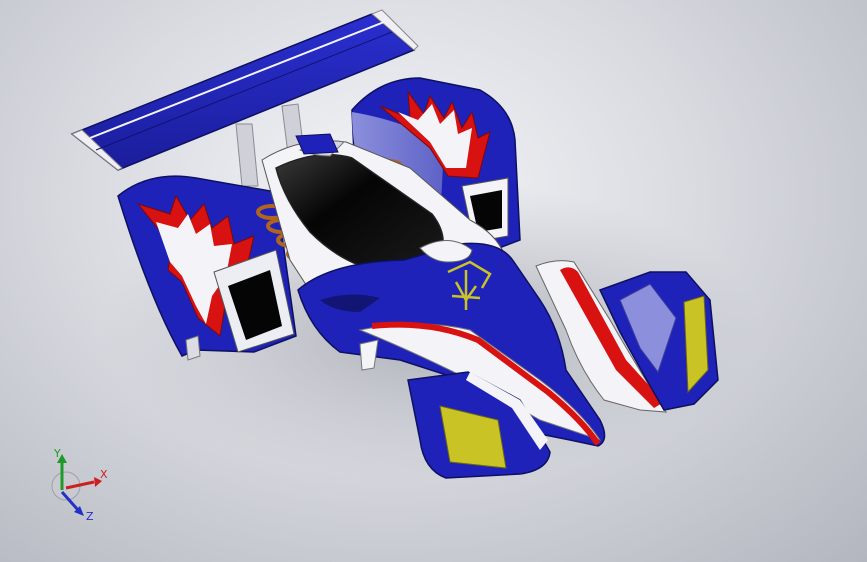 The image size is (867, 562). I want to click on triad-x-label: X, so click(104, 474).